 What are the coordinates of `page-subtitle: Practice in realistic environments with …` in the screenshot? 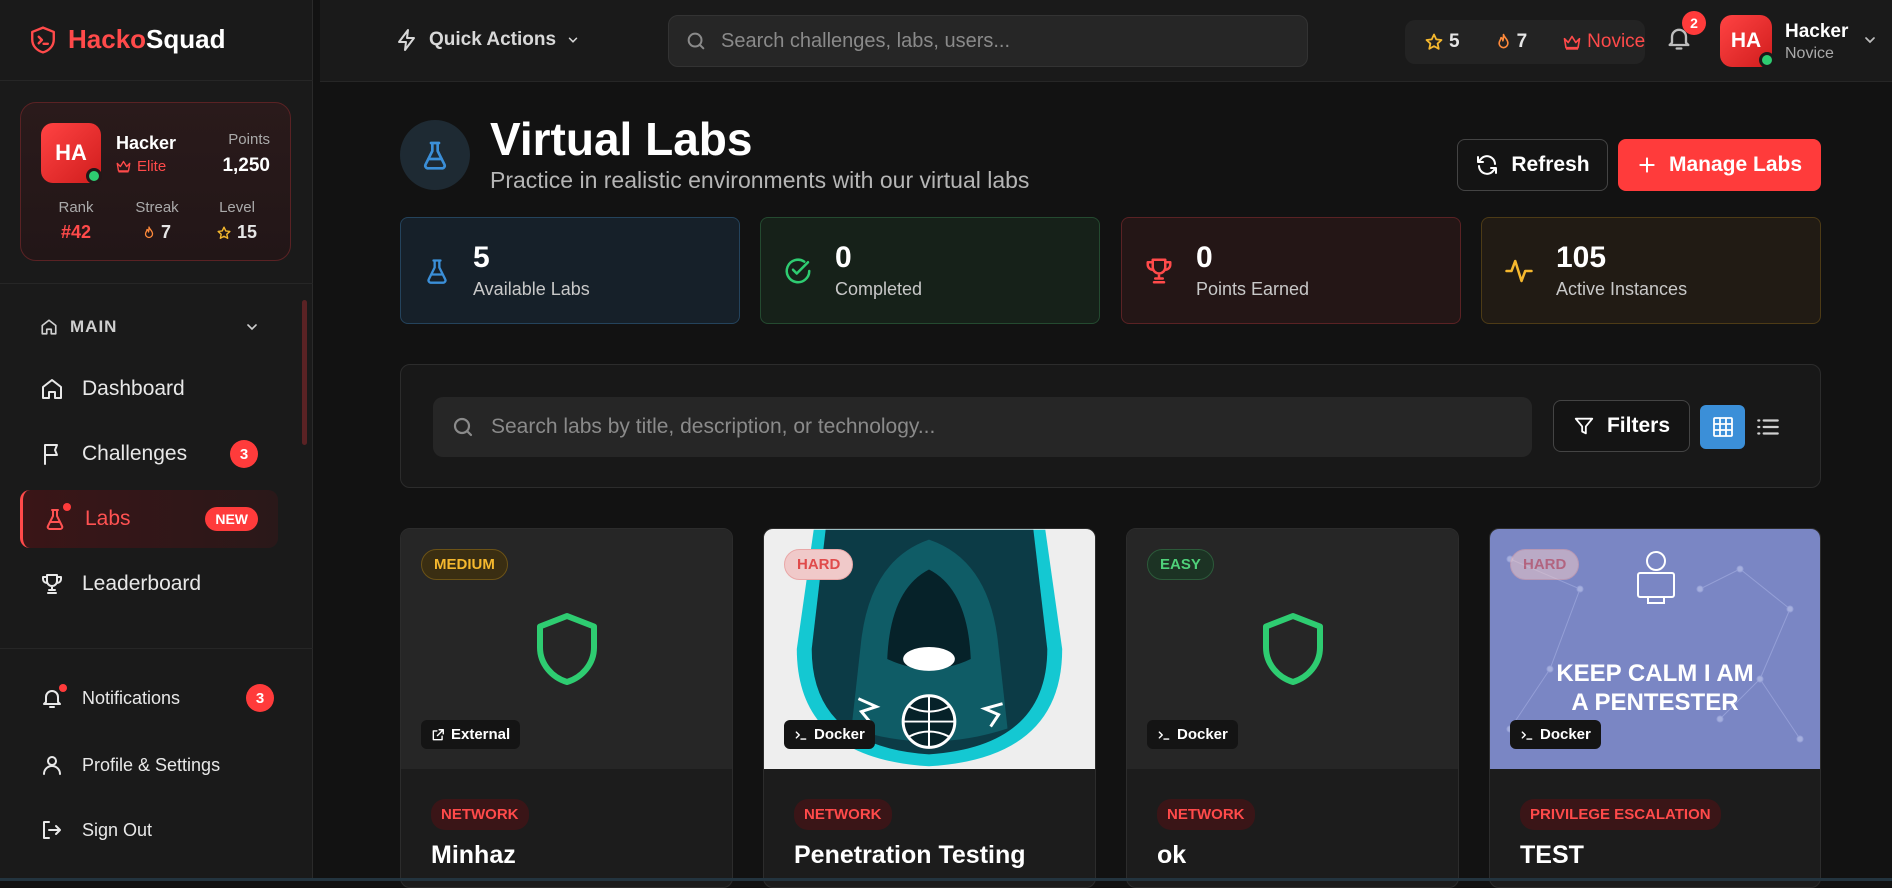 It's located at (760, 180).